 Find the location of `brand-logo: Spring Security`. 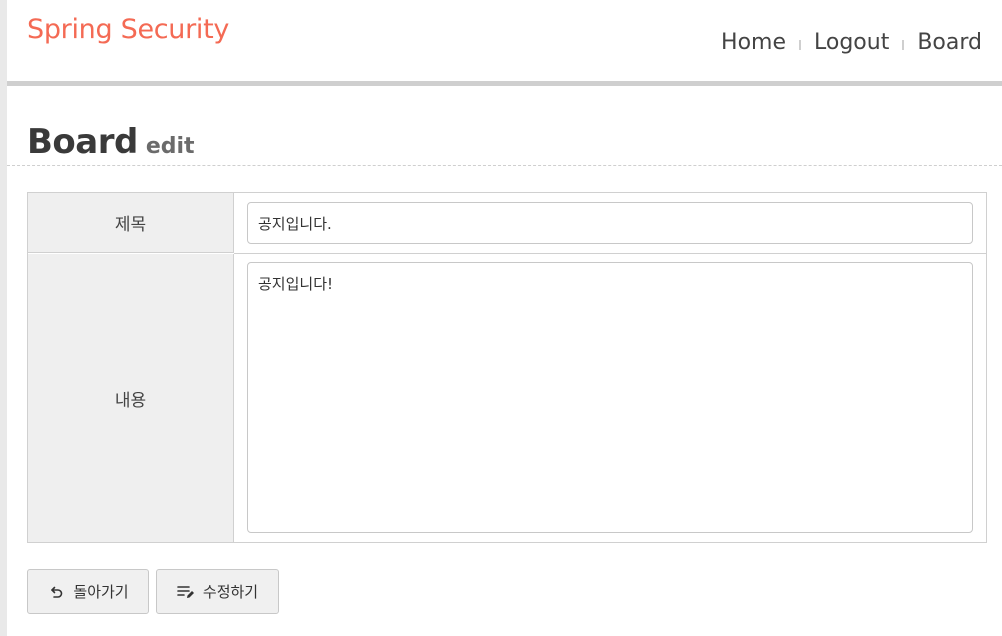

brand-logo: Spring Security is located at coordinates (128, 29).